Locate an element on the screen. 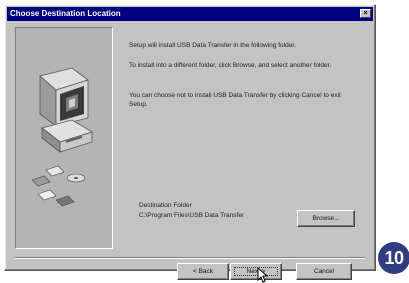 This screenshot has width=409, height=283. back-button: < Back is located at coordinates (203, 271).